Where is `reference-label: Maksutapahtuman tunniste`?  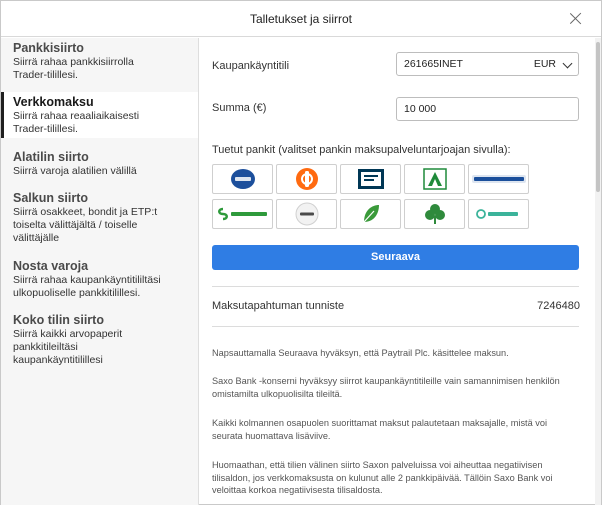
reference-label: Maksutapahtuman tunniste is located at coordinates (278, 306).